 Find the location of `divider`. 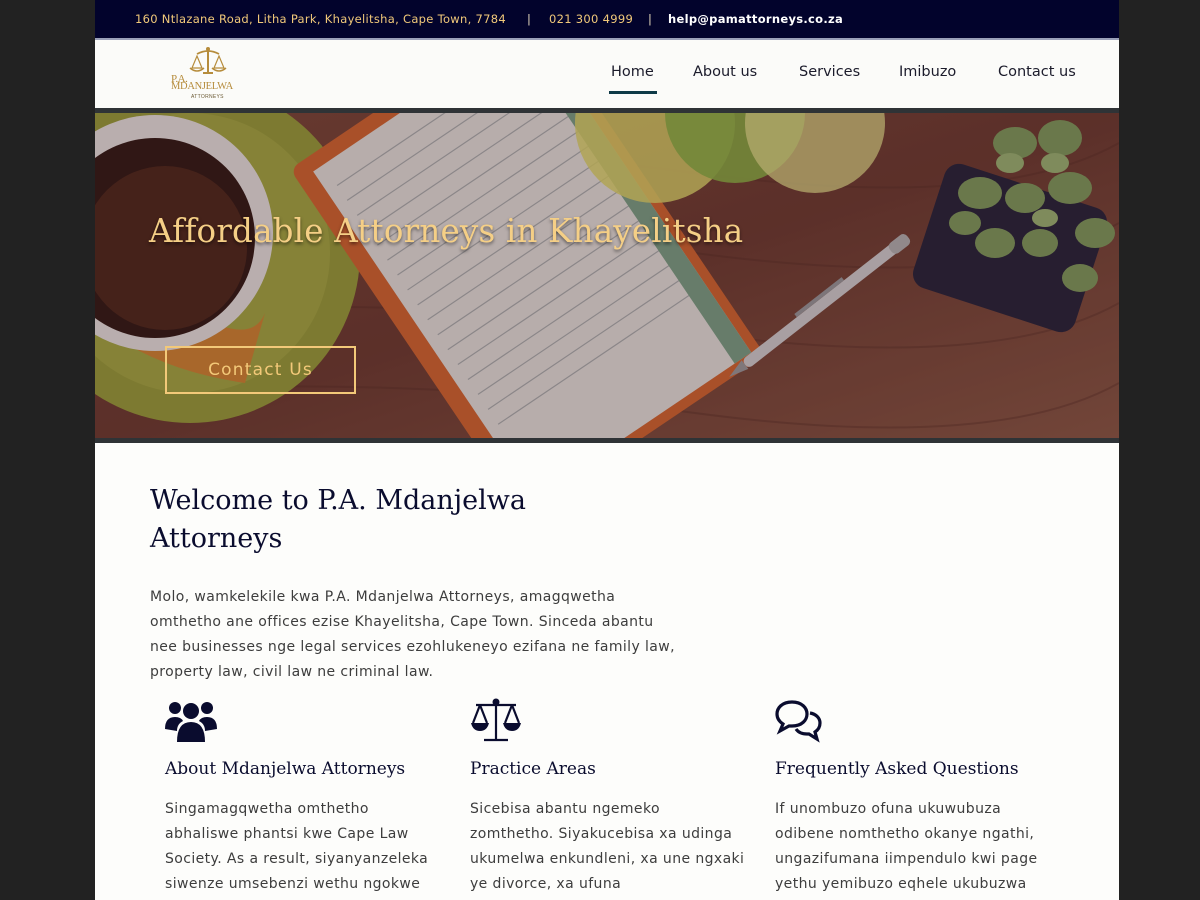

divider is located at coordinates (607, 440).